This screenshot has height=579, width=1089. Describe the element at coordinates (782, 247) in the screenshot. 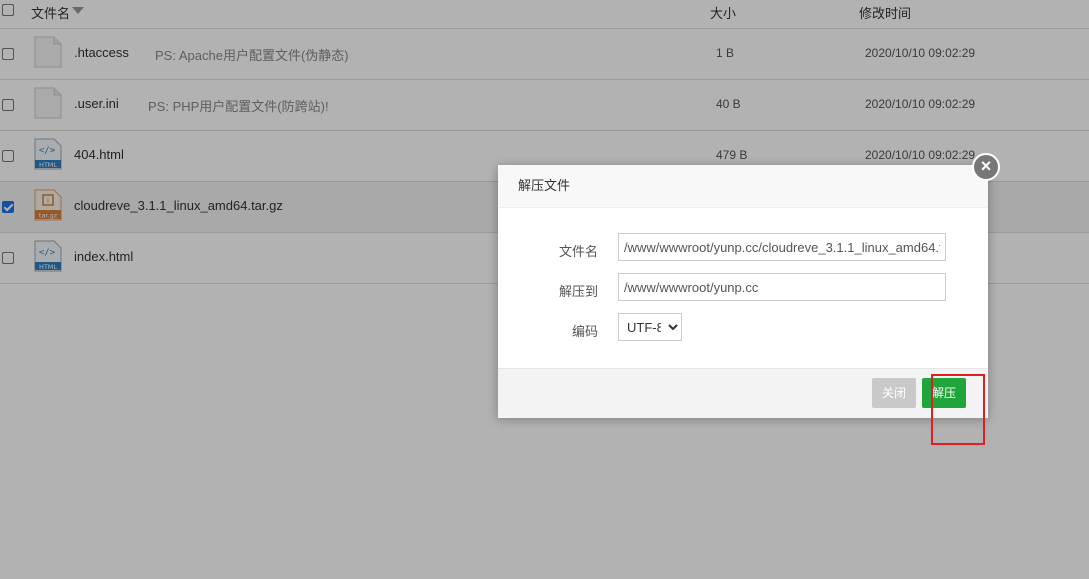

I see `filename-input` at that location.